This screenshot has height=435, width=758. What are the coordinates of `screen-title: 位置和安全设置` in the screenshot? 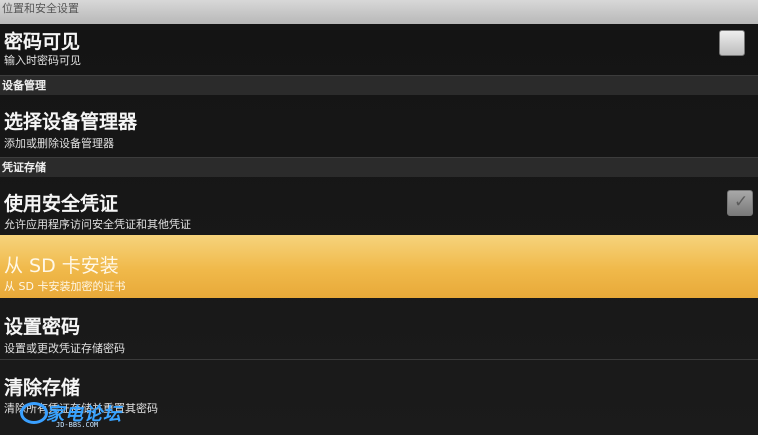 It's located at (40, 8).